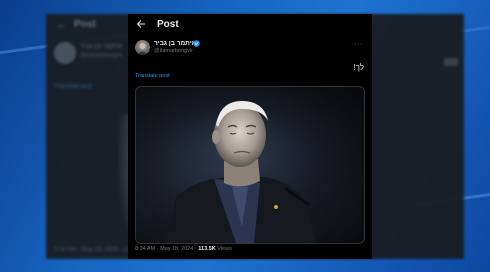  What do you see at coordinates (173, 51) in the screenshot?
I see `author-handle: @itamarbengvir` at bounding box center [173, 51].